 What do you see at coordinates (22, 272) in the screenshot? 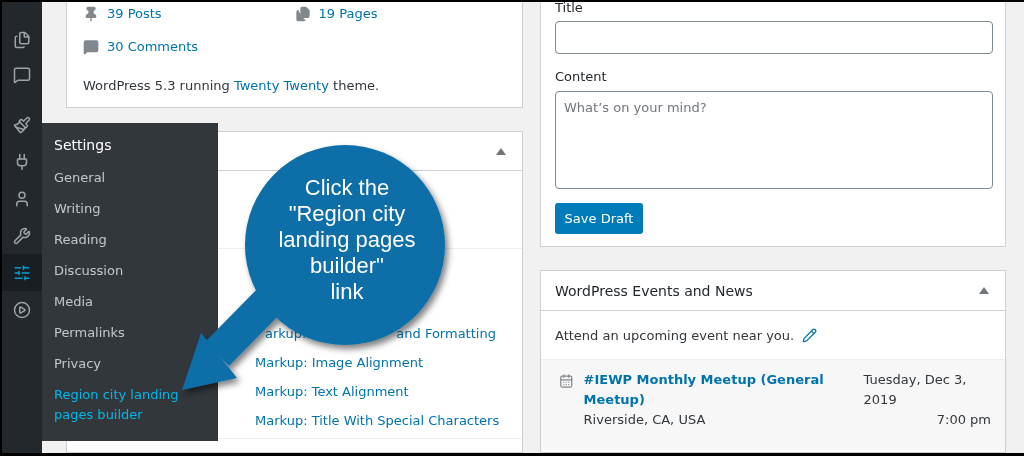
I see `settings-menu-icon` at bounding box center [22, 272].